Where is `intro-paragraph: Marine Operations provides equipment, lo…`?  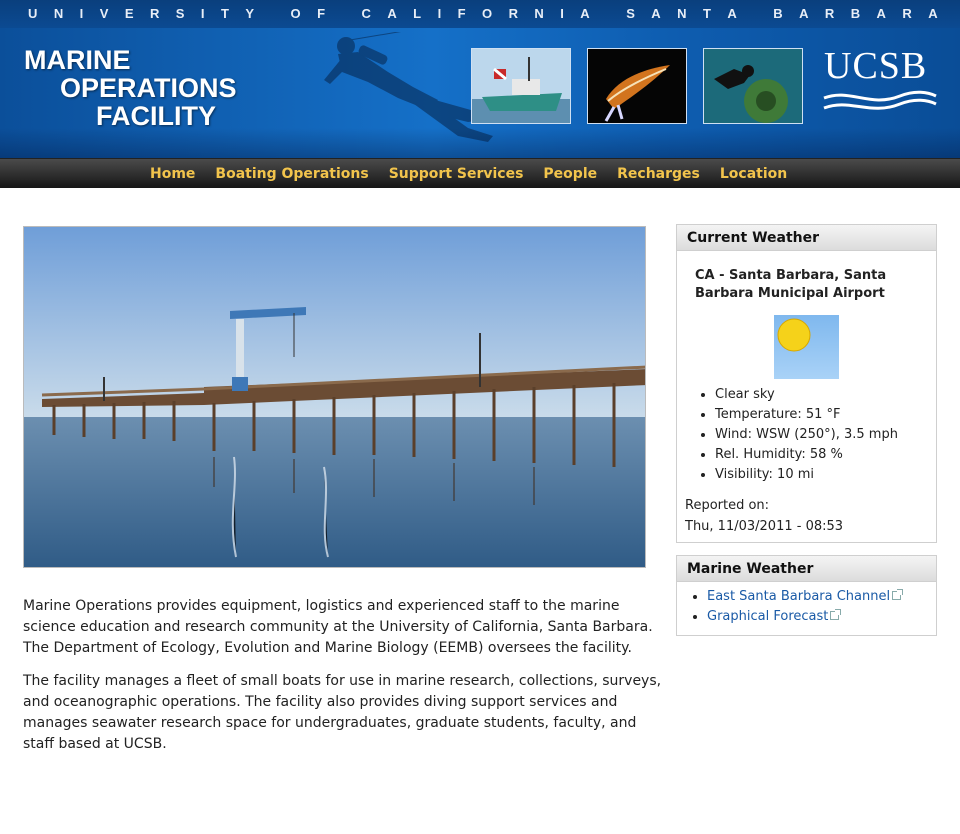 intro-paragraph: Marine Operations provides equipment, lo… is located at coordinates (338, 627).